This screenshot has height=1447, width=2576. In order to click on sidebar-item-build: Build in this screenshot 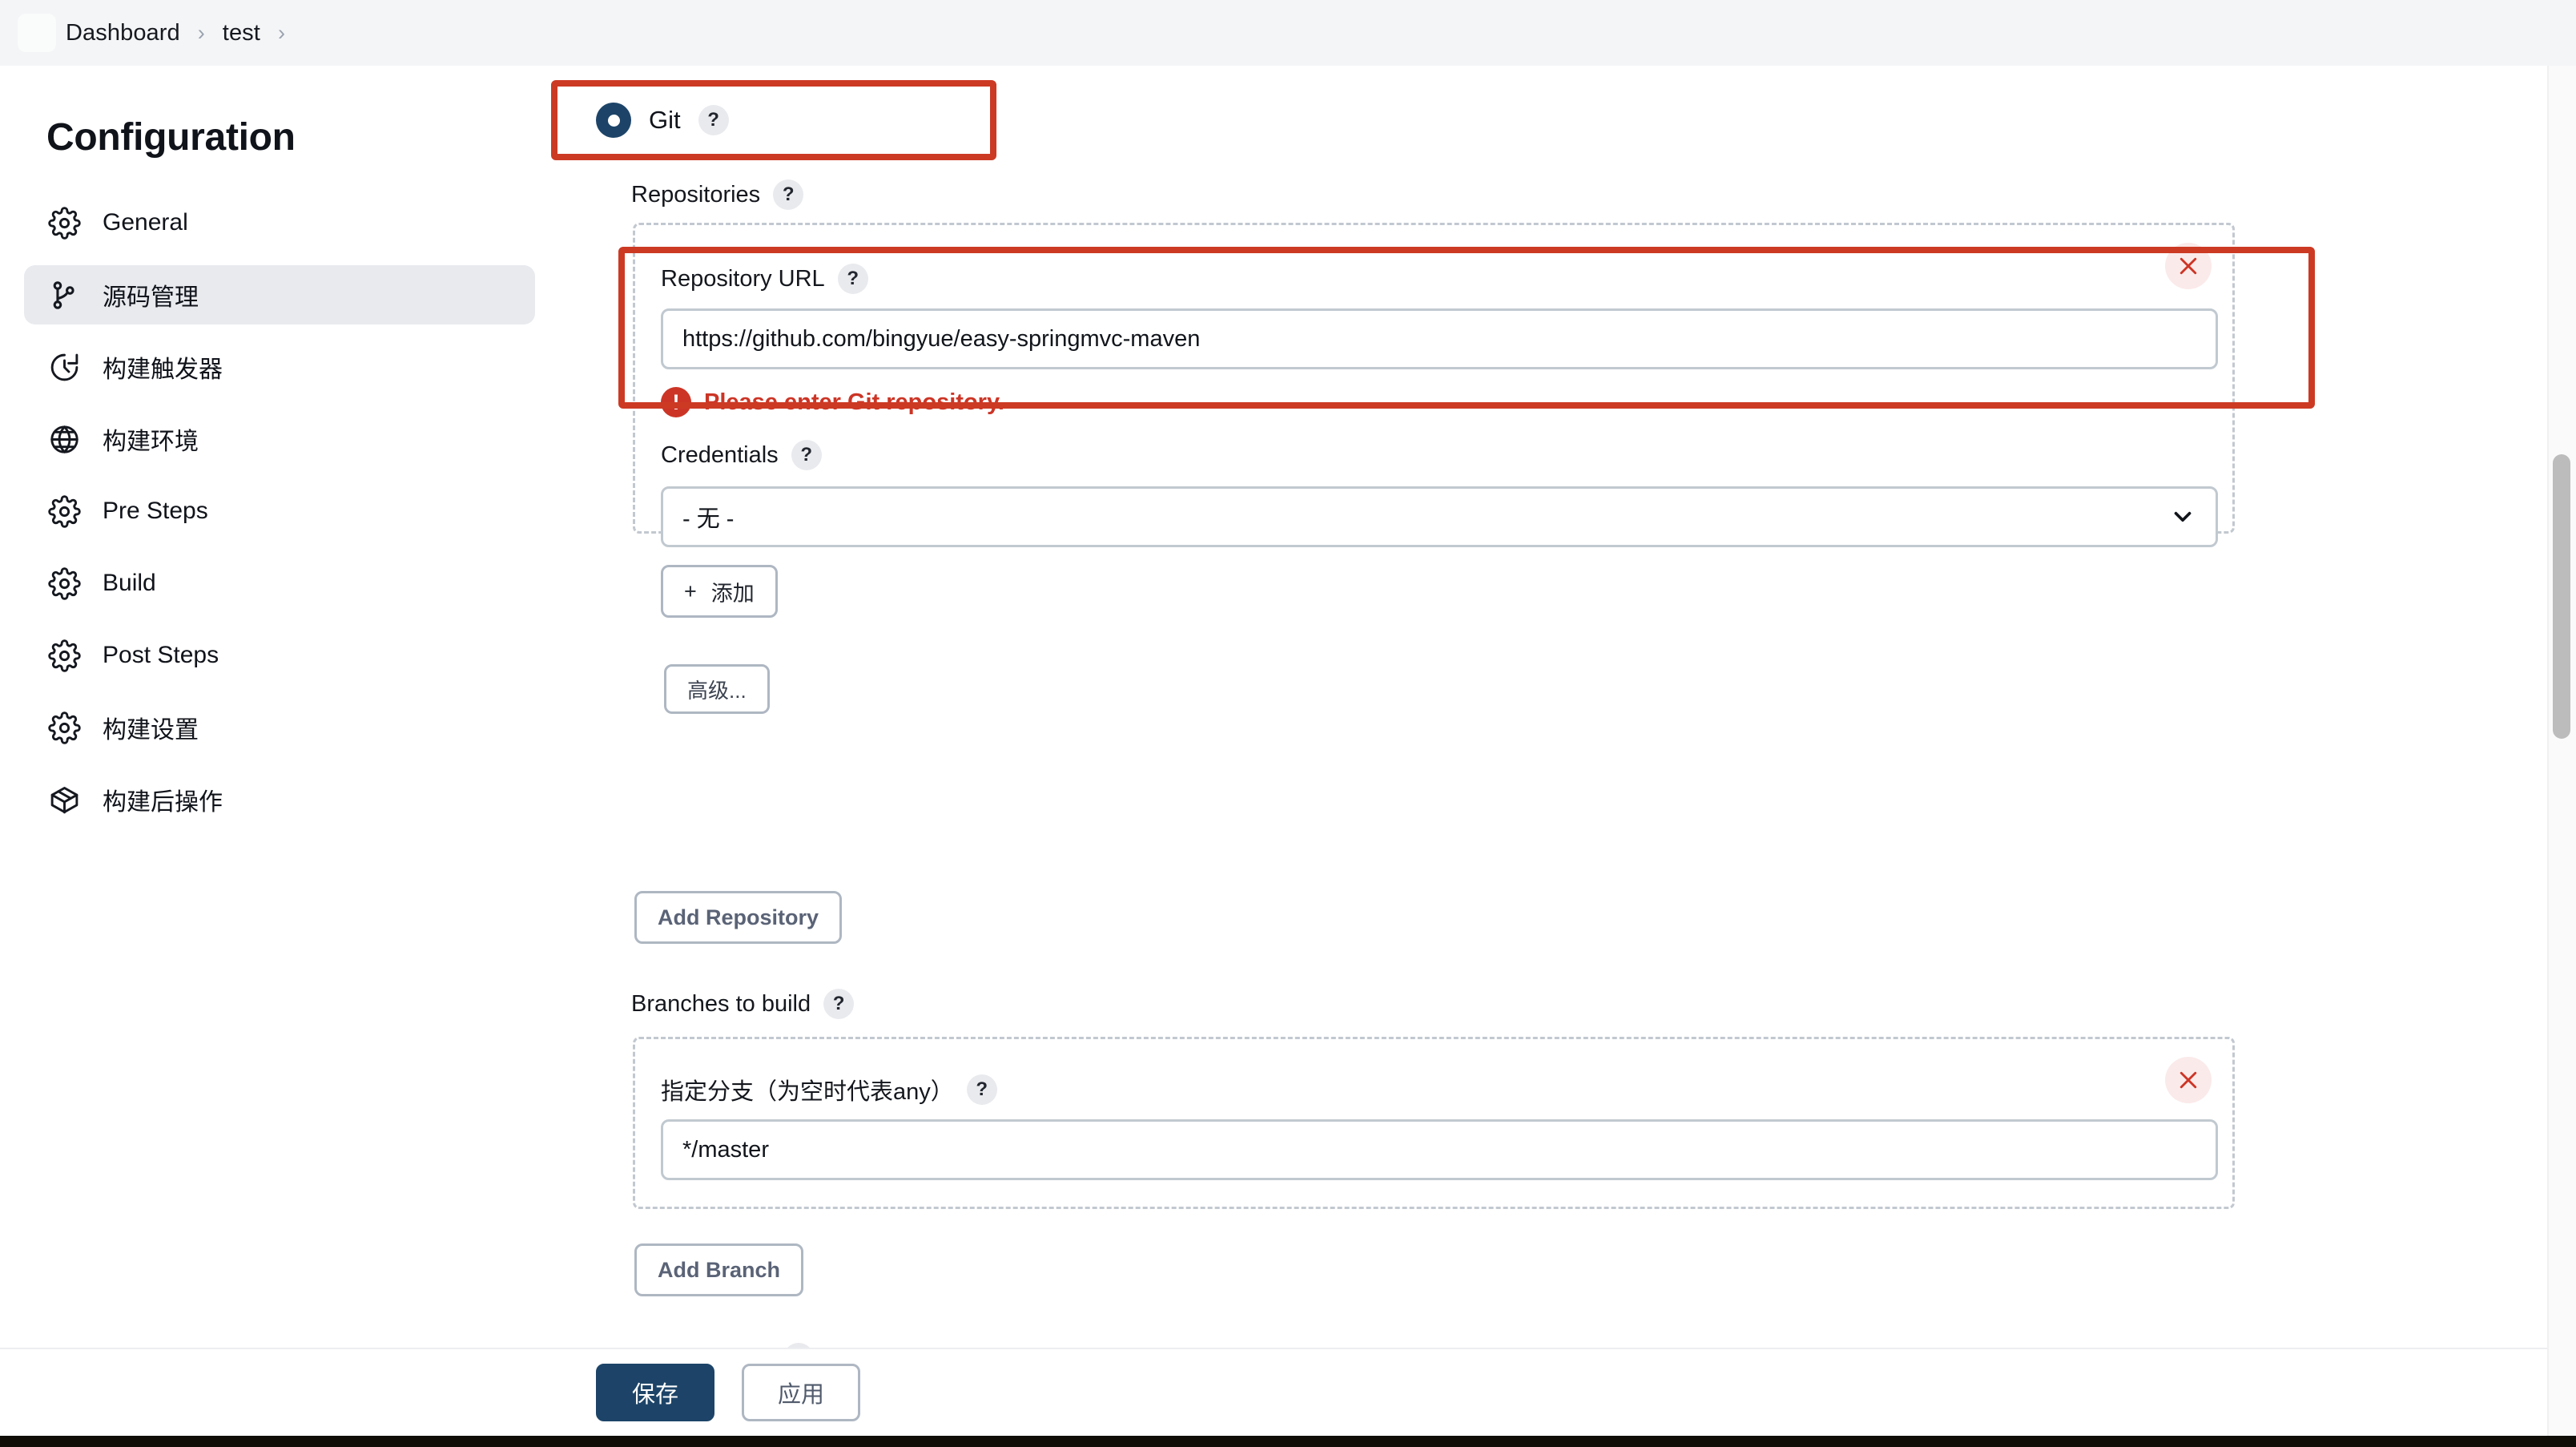, I will do `click(279, 583)`.